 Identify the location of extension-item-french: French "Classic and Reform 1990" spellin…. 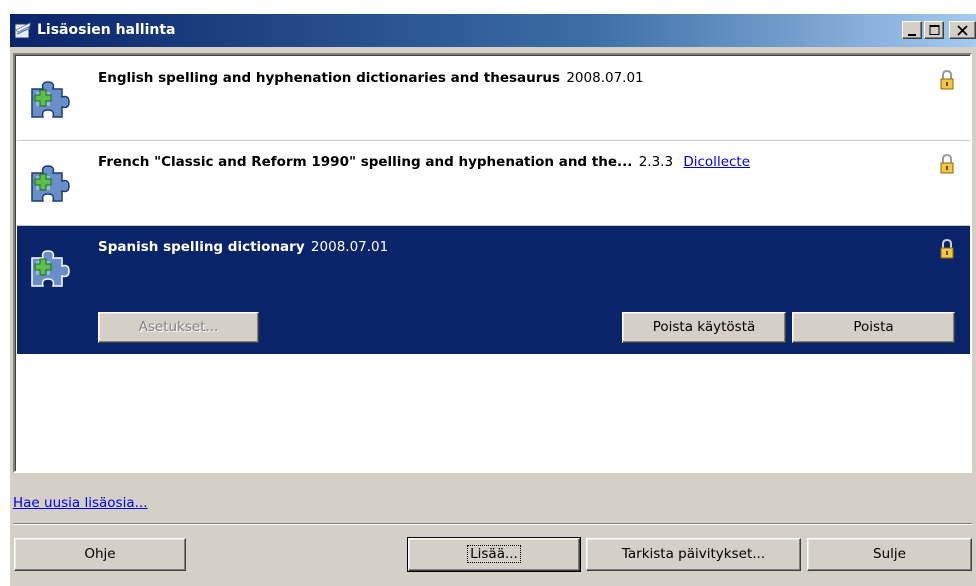
(493, 183).